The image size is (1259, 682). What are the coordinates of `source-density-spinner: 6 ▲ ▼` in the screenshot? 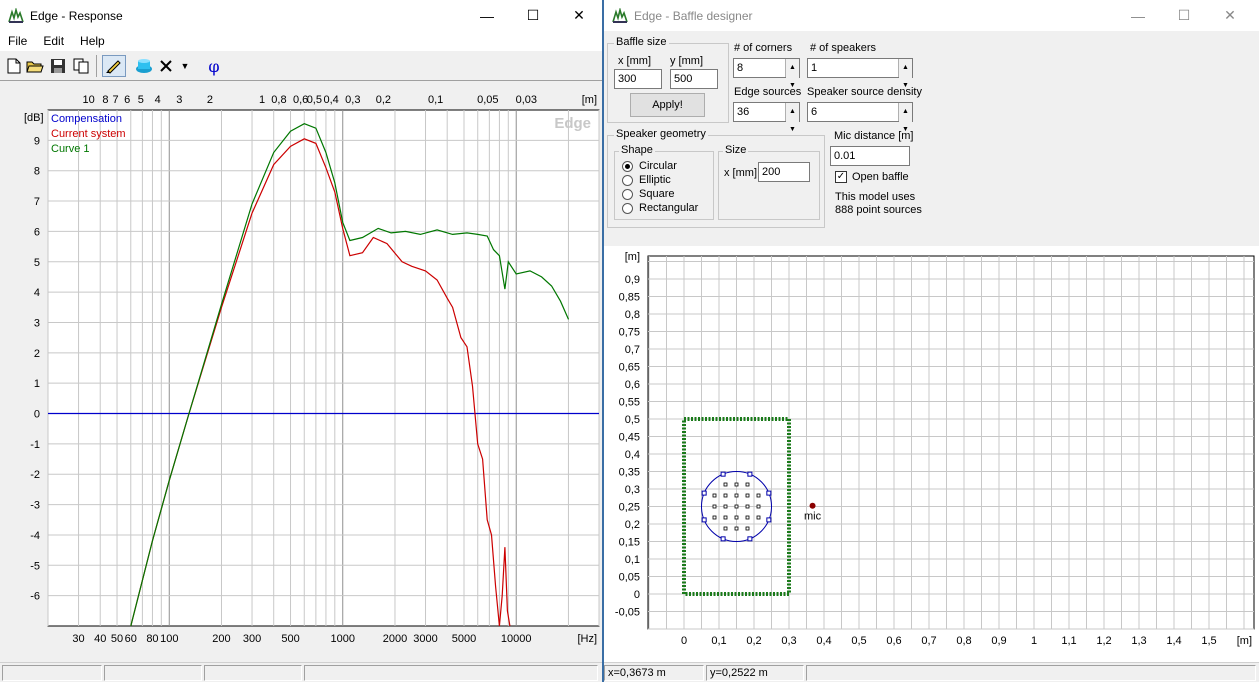 It's located at (860, 120).